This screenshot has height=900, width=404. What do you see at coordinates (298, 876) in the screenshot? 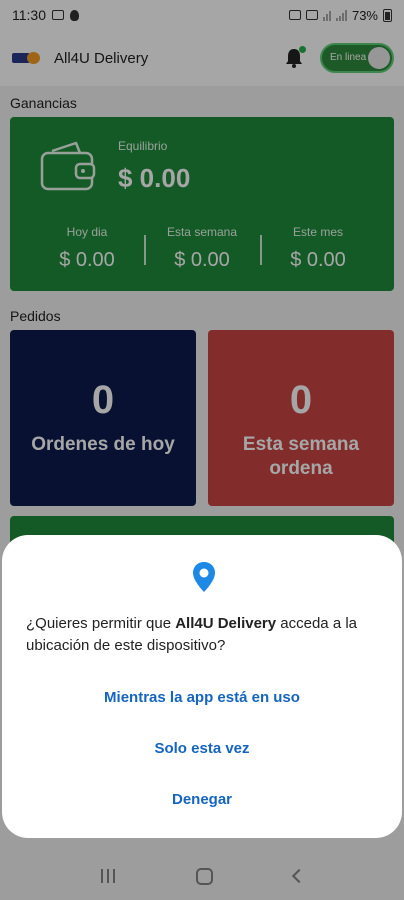
I see `back-icon` at bounding box center [298, 876].